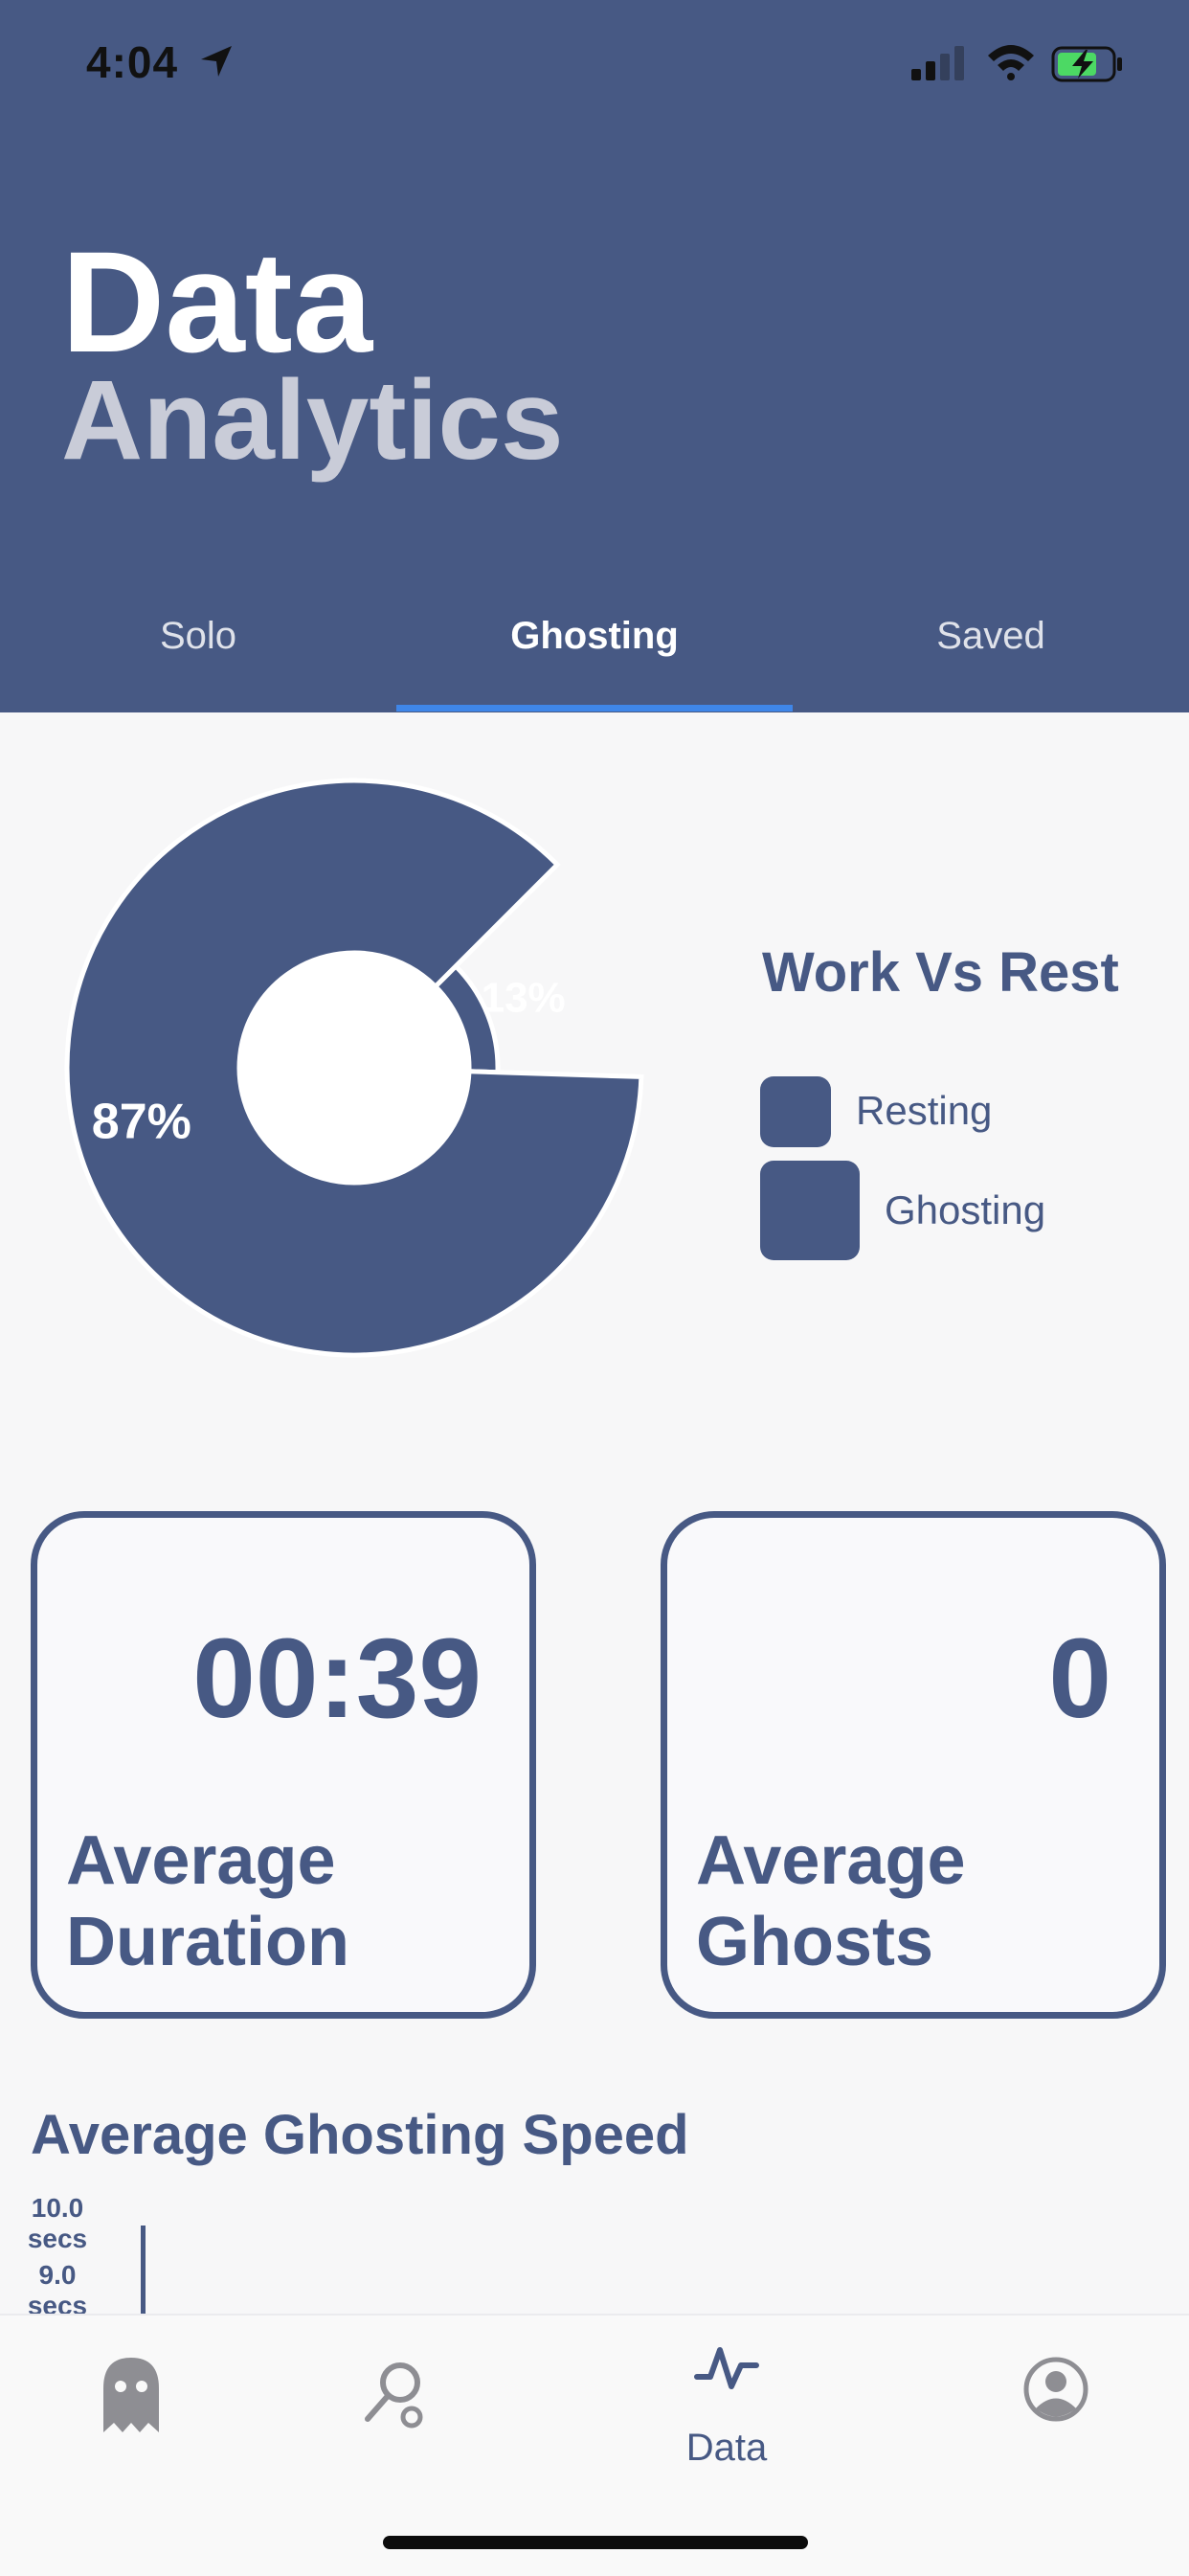 The image size is (1189, 2576). I want to click on active-tab-indicator, so click(594, 708).